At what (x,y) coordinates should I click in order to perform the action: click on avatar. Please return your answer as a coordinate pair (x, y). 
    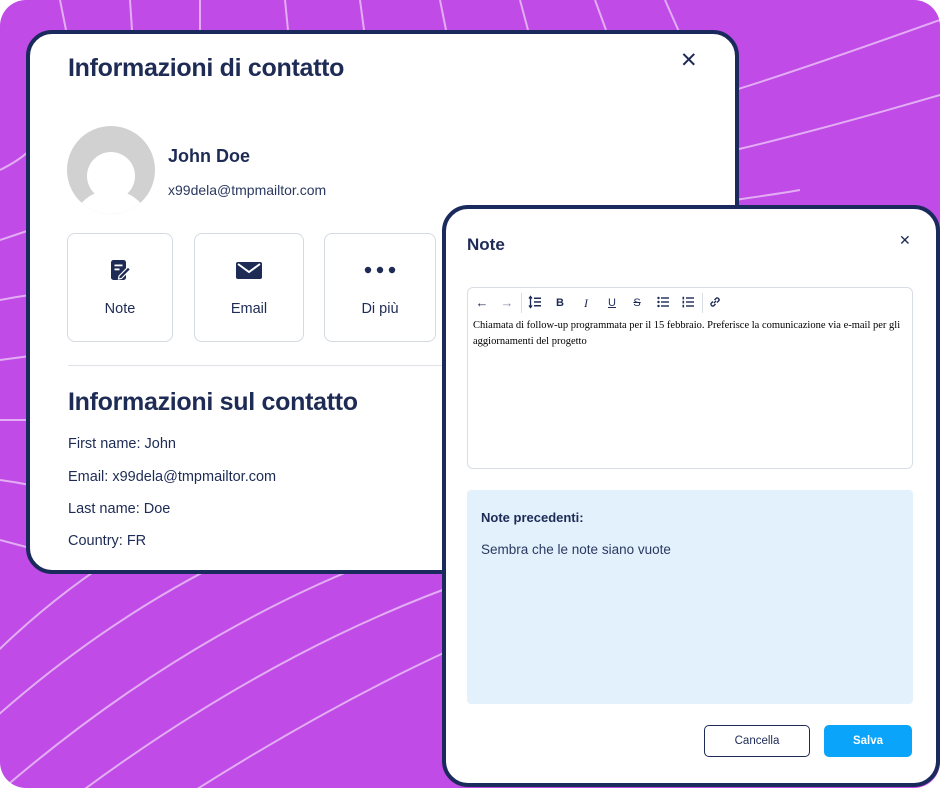
    Looking at the image, I should click on (111, 170).